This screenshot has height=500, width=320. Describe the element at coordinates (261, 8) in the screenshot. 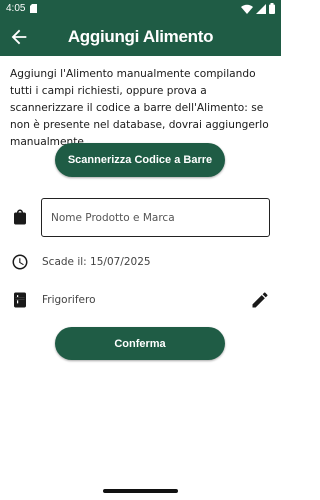

I see `signal-icon` at that location.